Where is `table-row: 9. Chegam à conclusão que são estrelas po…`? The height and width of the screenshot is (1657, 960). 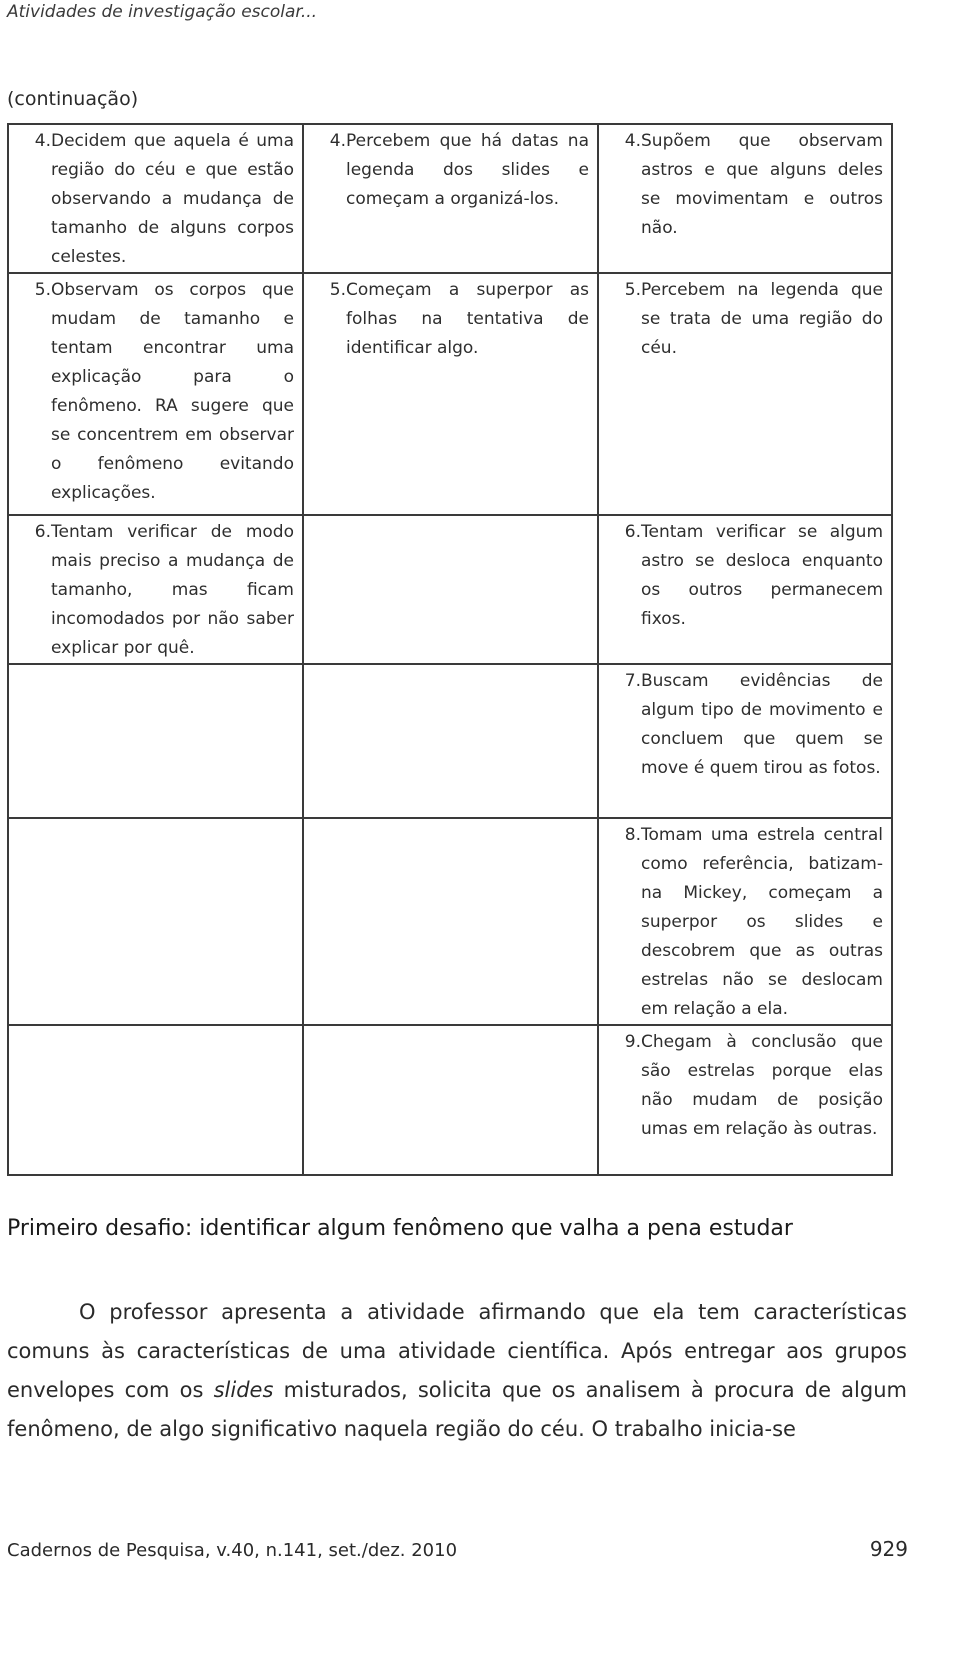 table-row: 9. Chegam à conclusão que são estrelas po… is located at coordinates (450, 1100).